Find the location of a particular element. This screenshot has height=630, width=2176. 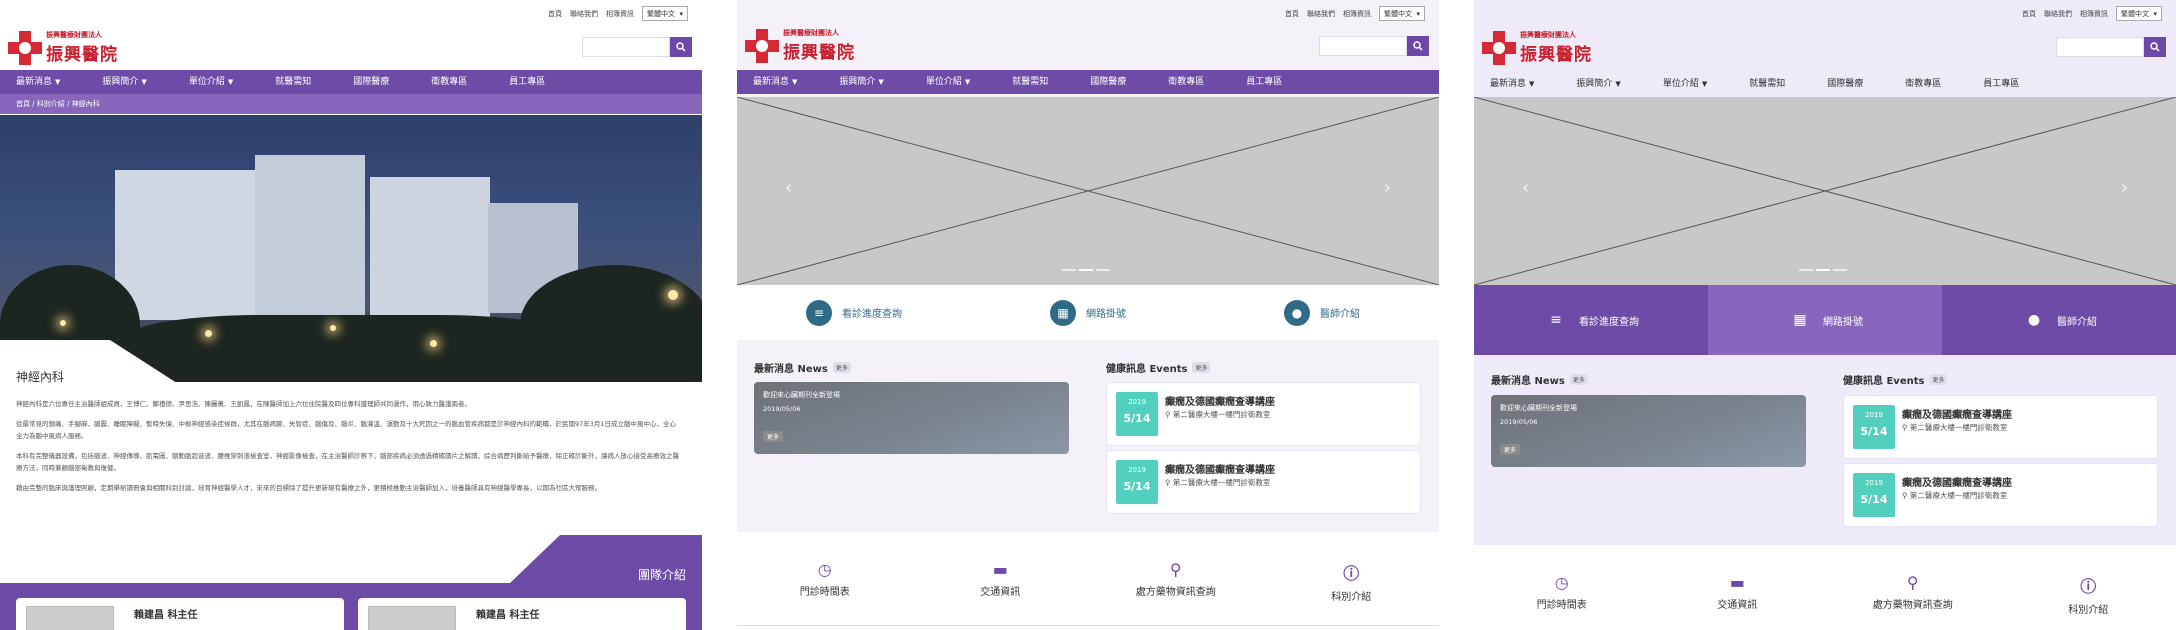

search-icon: ⚲ is located at coordinates (1912, 582).